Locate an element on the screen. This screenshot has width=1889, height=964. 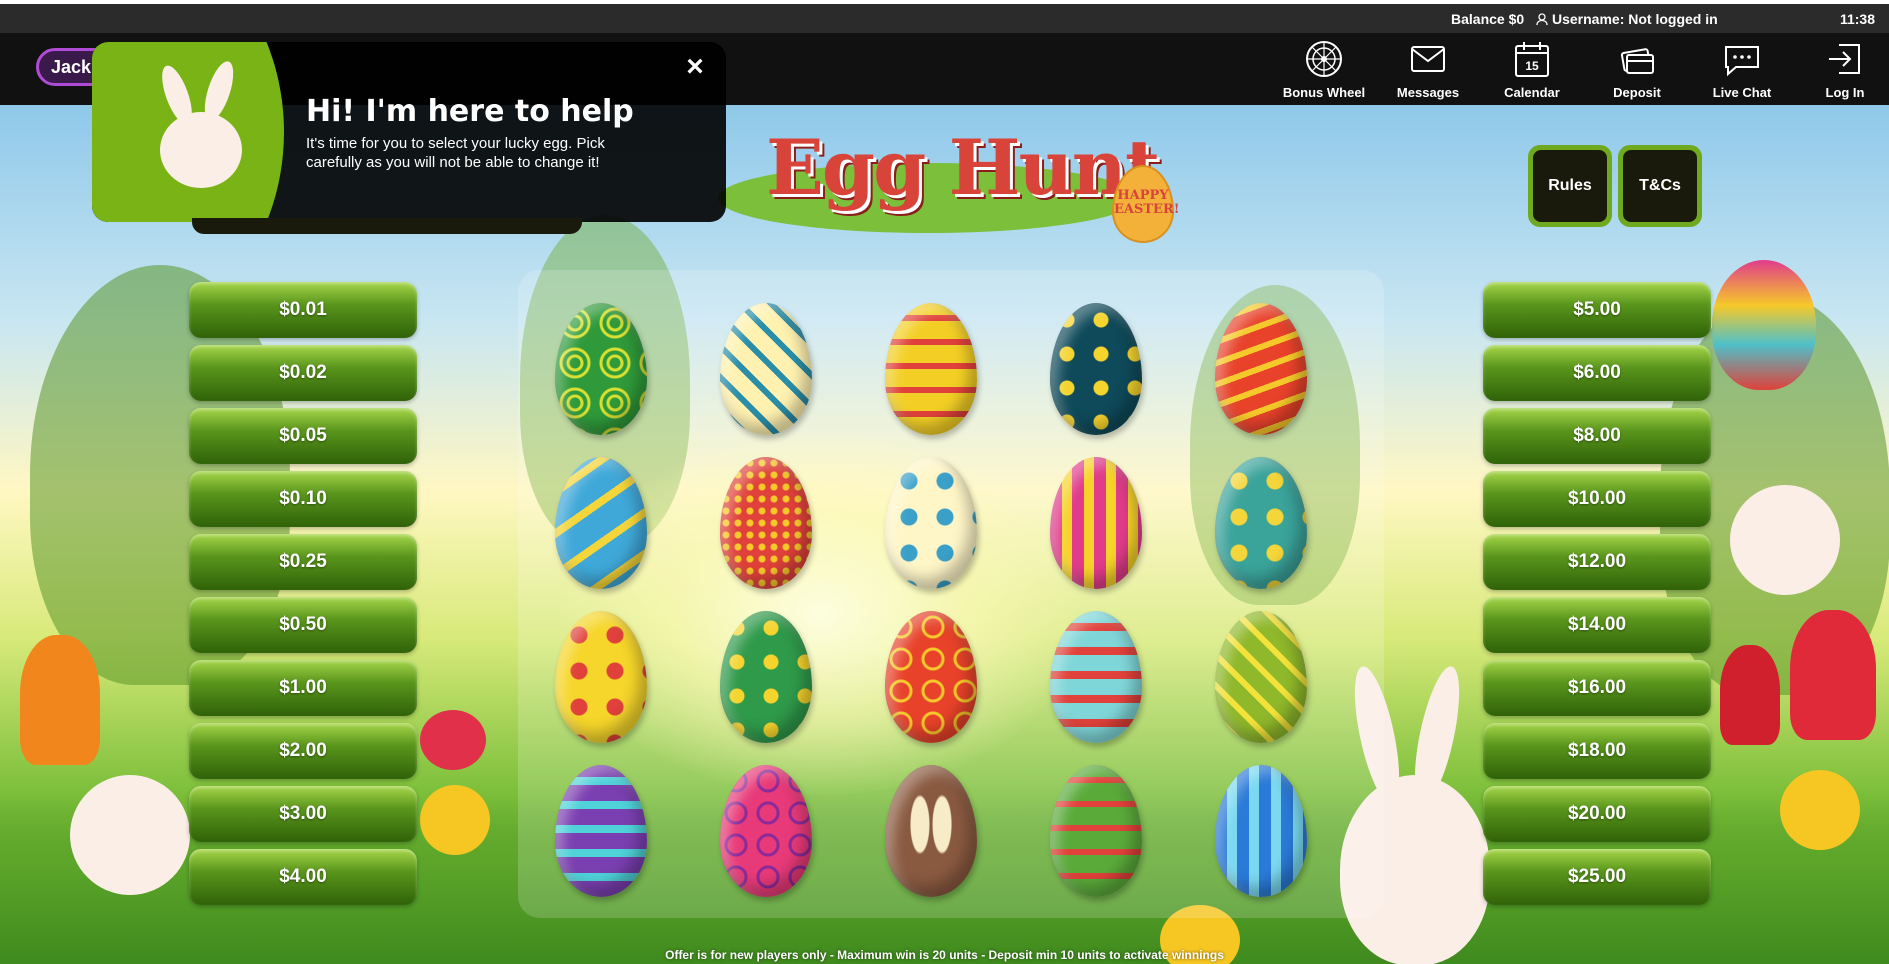
tcs-label: T&Cs is located at coordinates (1660, 186).